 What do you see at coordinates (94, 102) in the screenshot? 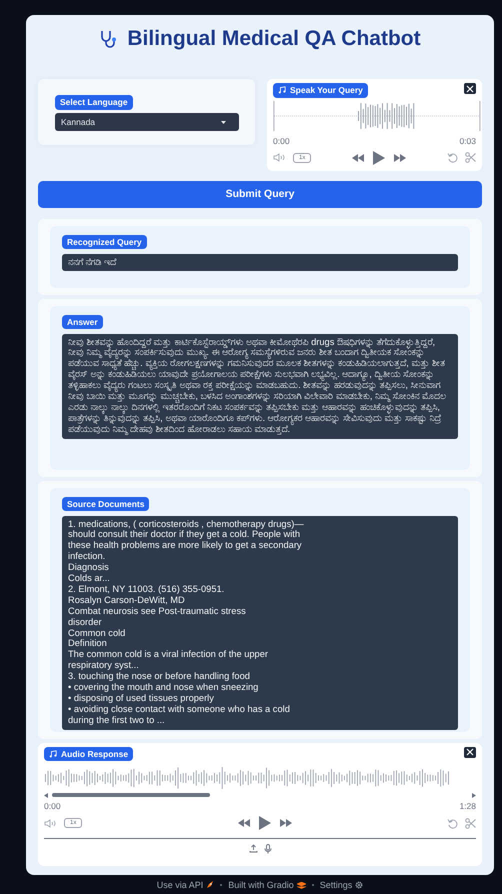
I see `section-label: Select Language` at bounding box center [94, 102].